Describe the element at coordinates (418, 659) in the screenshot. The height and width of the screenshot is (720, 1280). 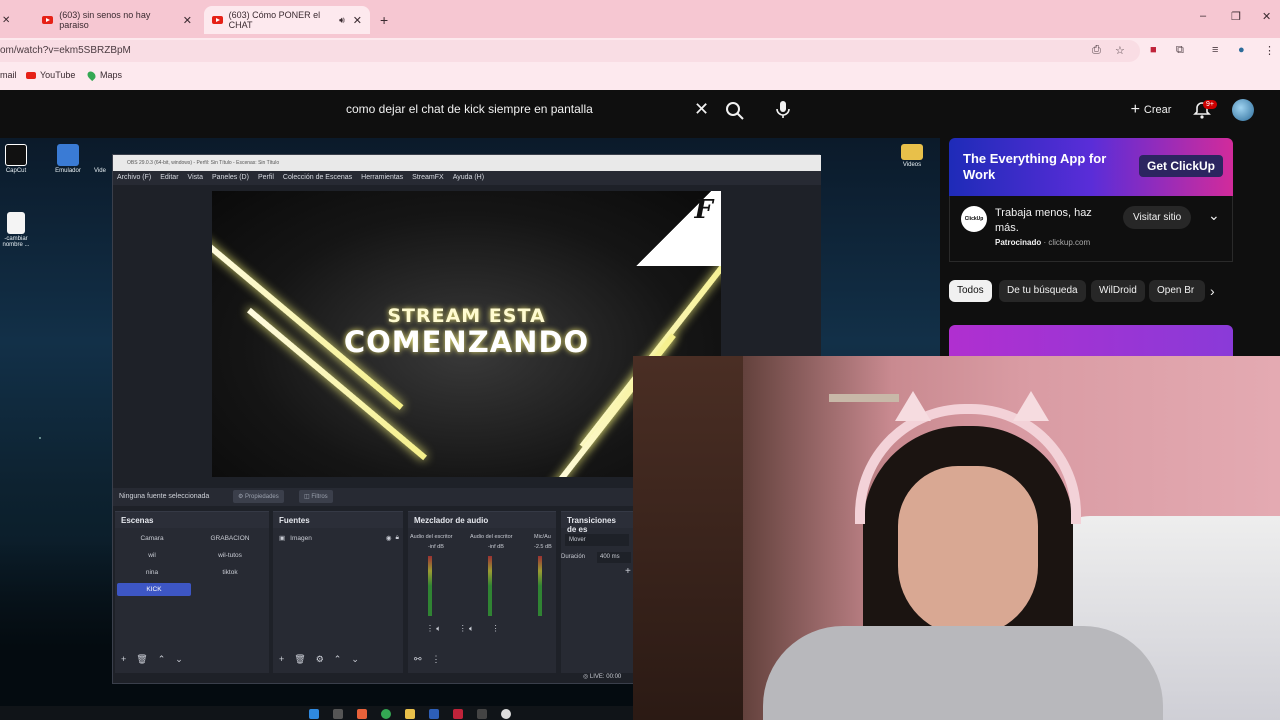
I see `link-icon: ⚯` at that location.